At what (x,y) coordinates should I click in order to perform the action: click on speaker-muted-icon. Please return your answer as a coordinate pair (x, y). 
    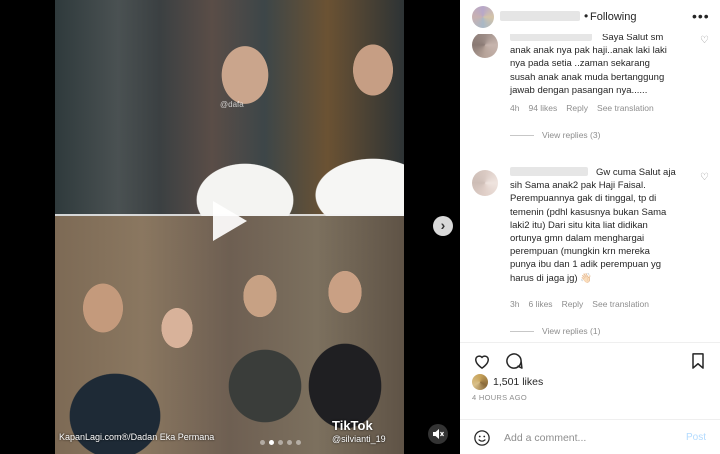
    Looking at the image, I should click on (438, 434).